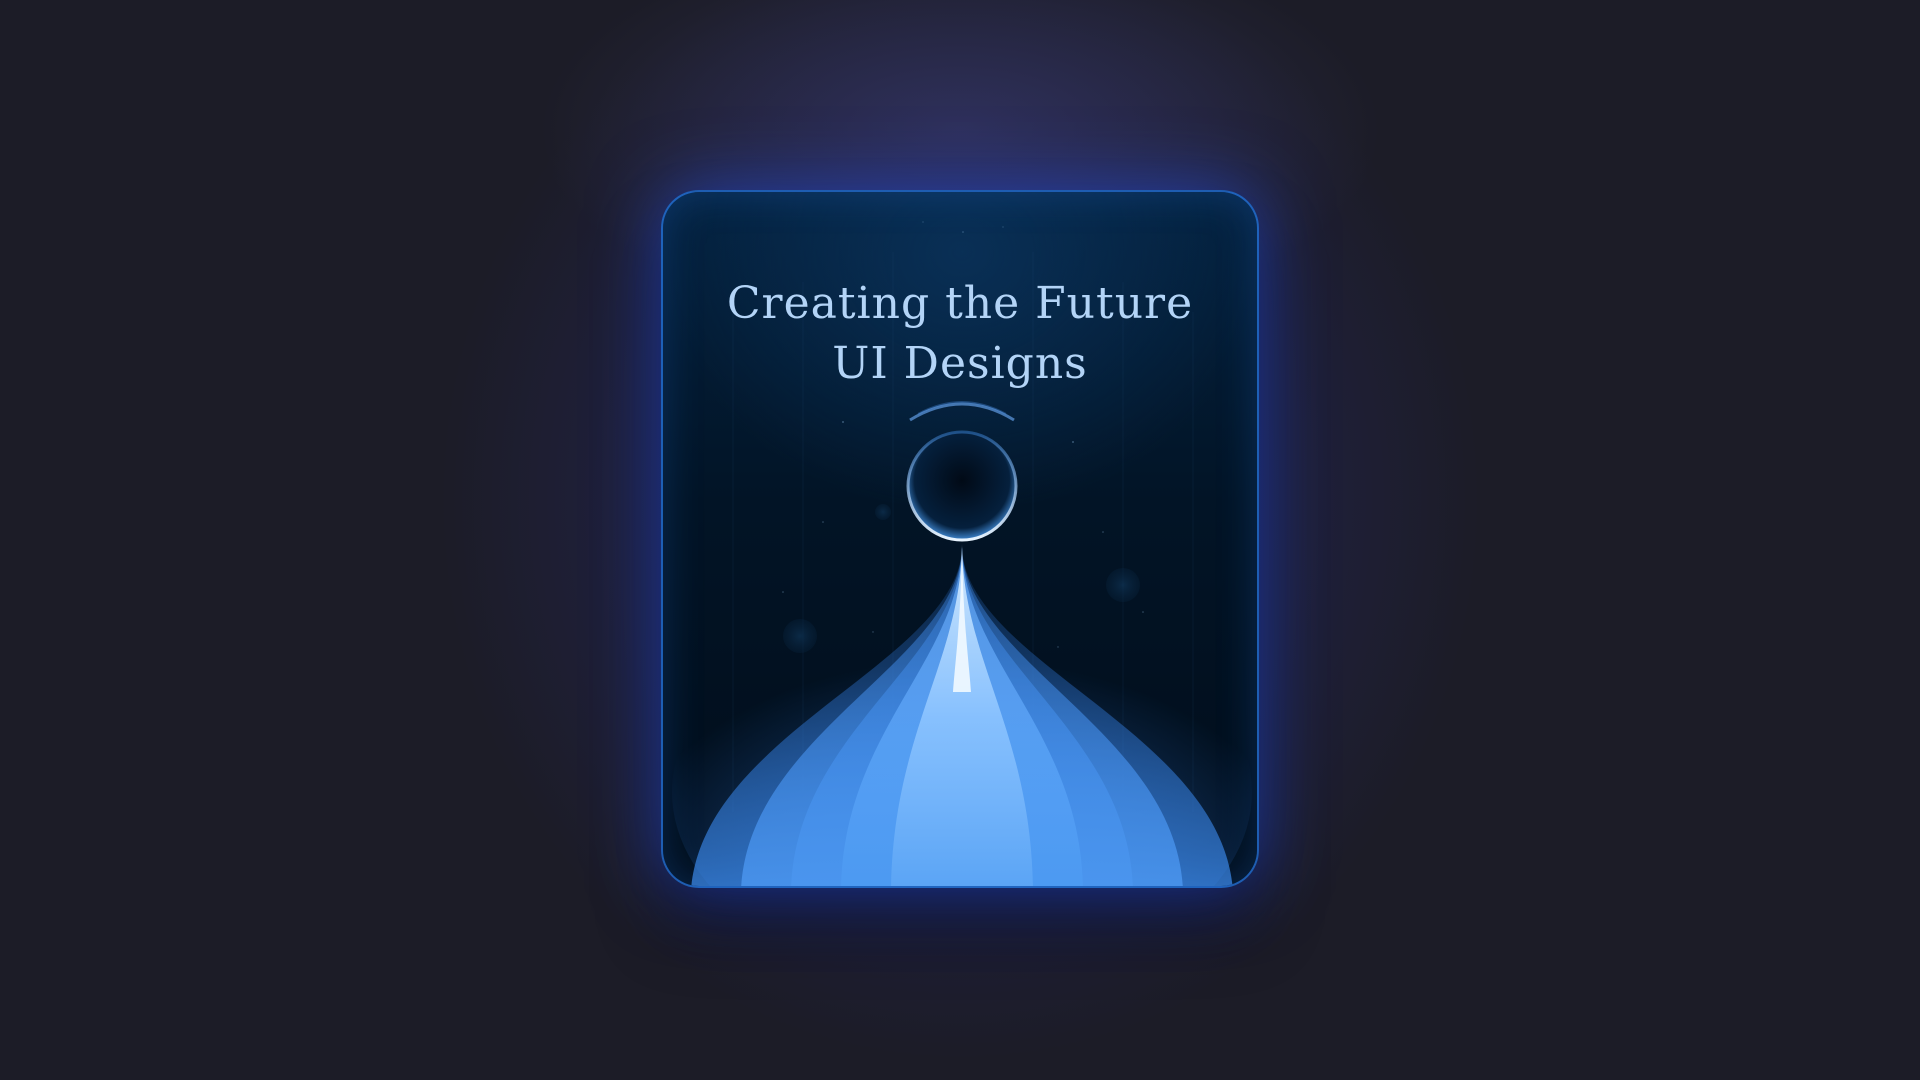 Image resolution: width=1920 pixels, height=1080 pixels. What do you see at coordinates (960, 334) in the screenshot?
I see `card-title: Creating the Future UI Designs` at bounding box center [960, 334].